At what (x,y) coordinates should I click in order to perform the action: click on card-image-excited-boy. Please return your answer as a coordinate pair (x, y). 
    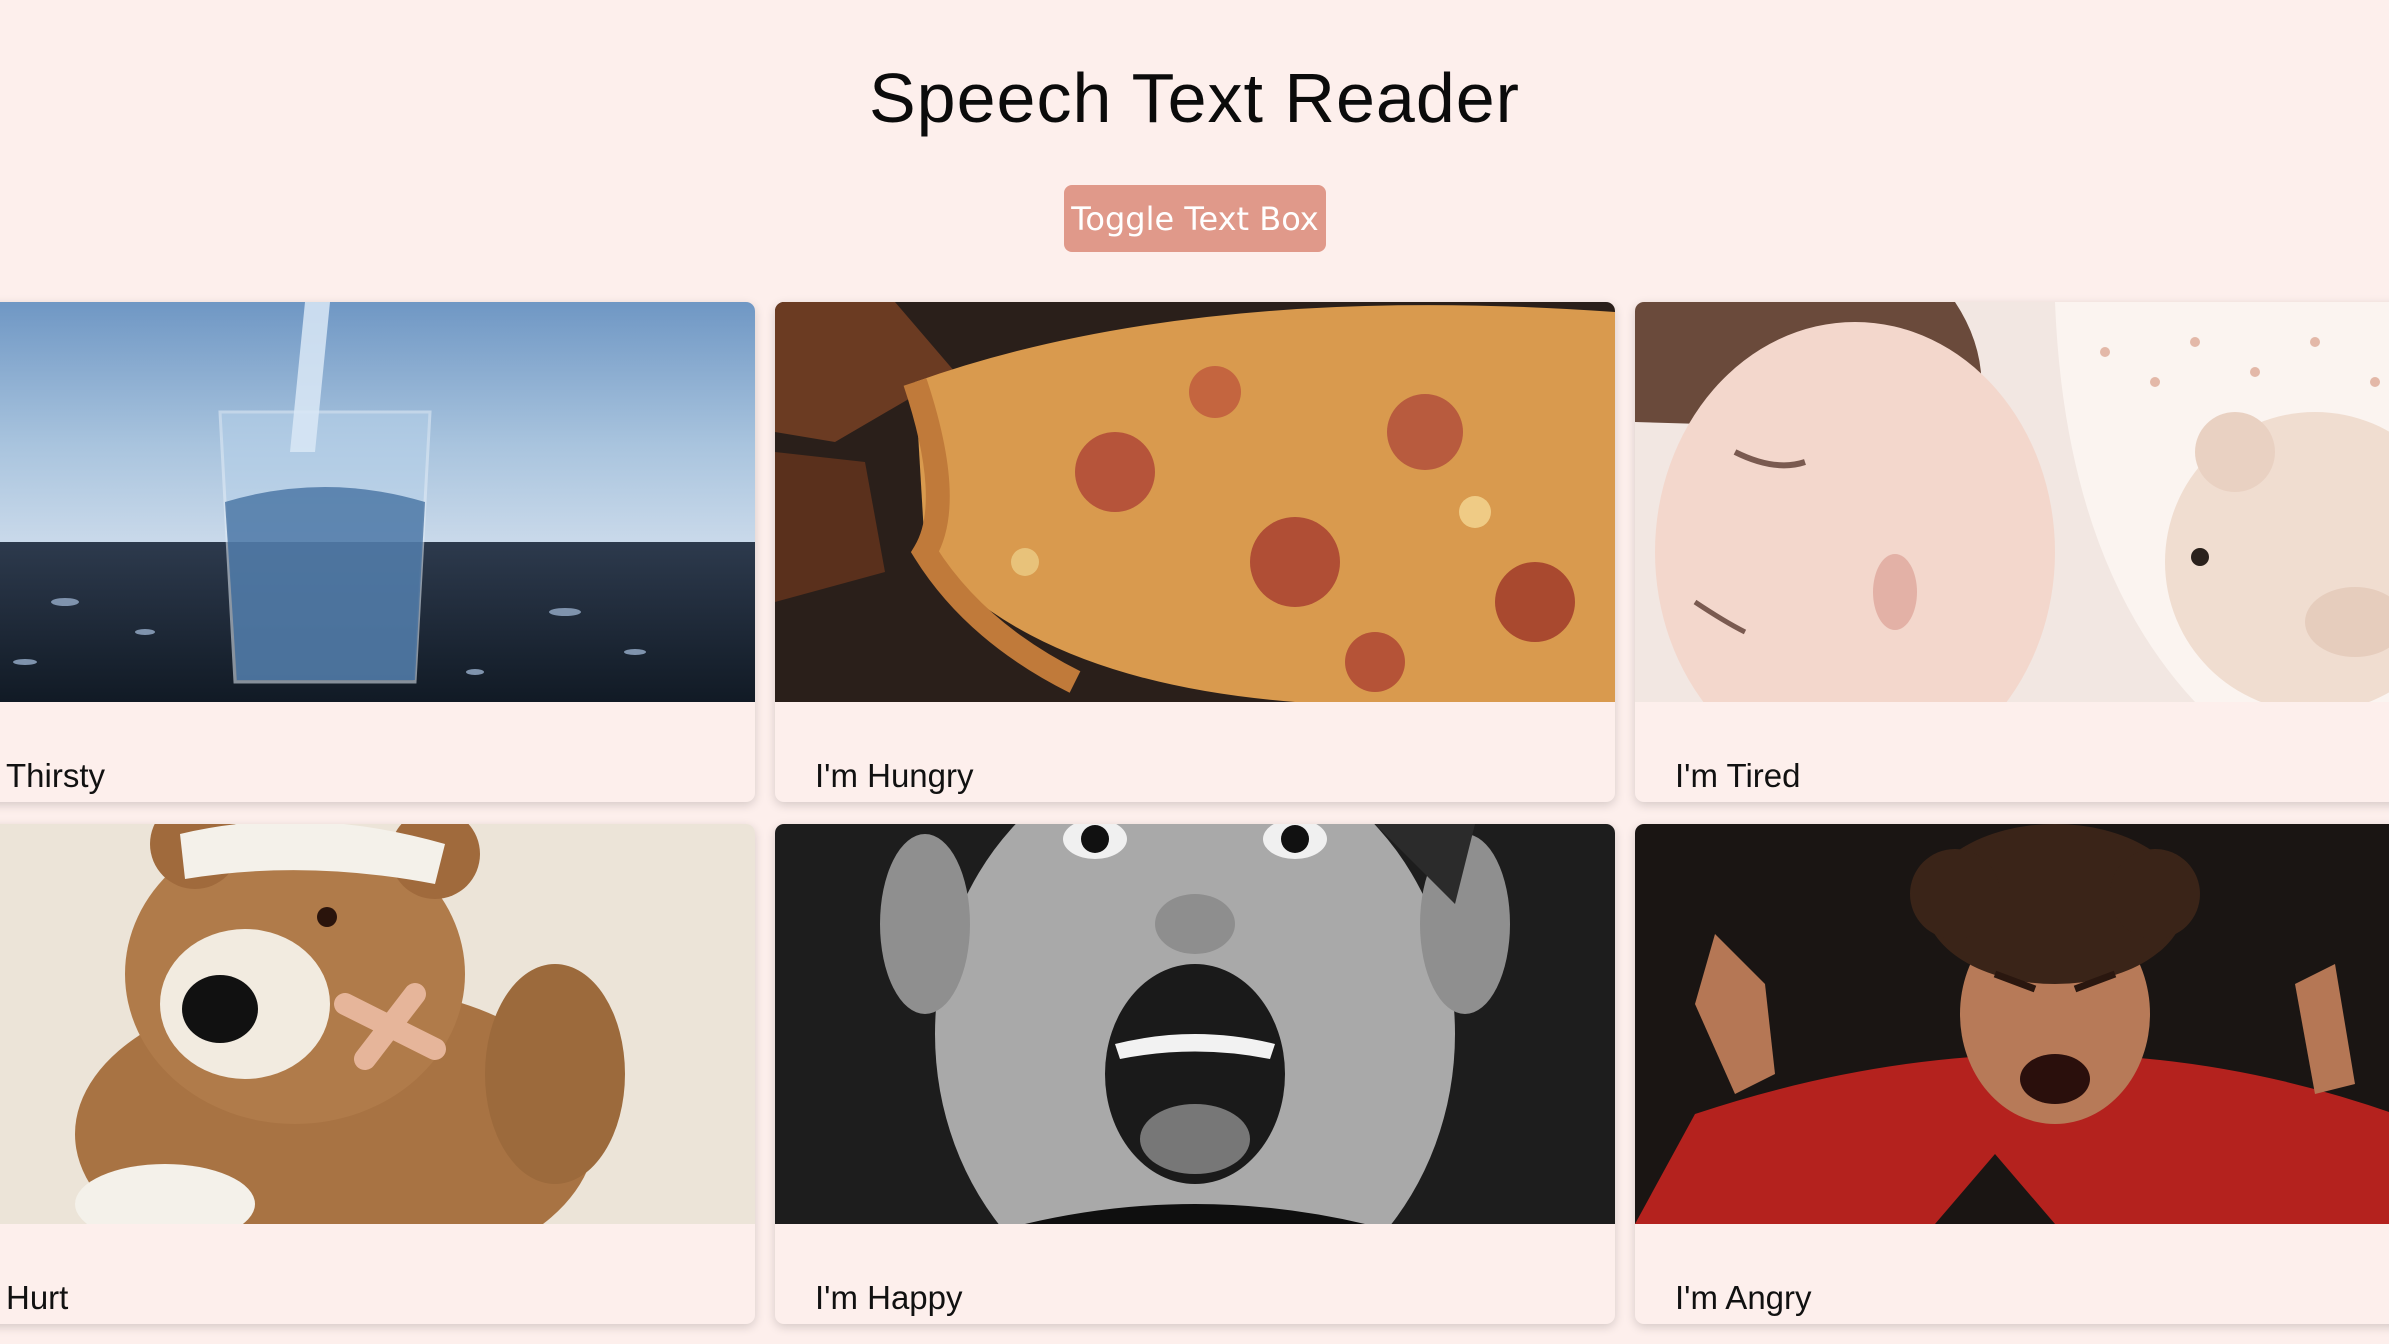
    Looking at the image, I should click on (1195, 1024).